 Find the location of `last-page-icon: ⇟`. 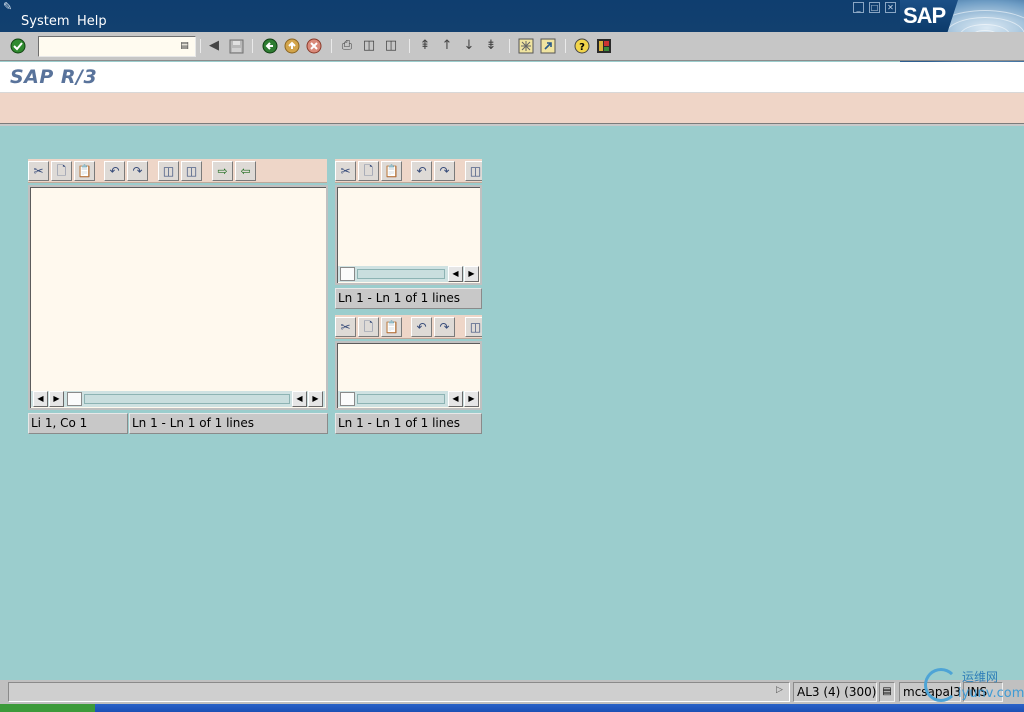

last-page-icon: ⇟ is located at coordinates (491, 46).